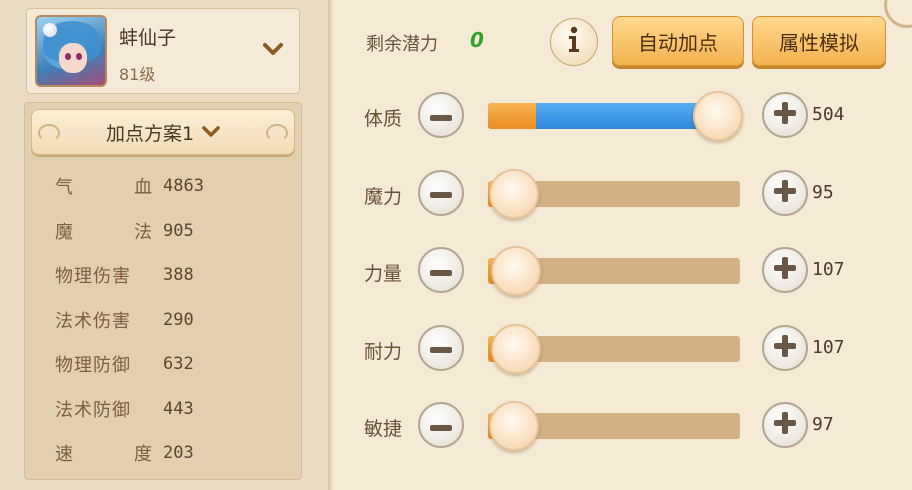 The image size is (912, 490). What do you see at coordinates (823, 192) in the screenshot?
I see `attribute-value: 95` at bounding box center [823, 192].